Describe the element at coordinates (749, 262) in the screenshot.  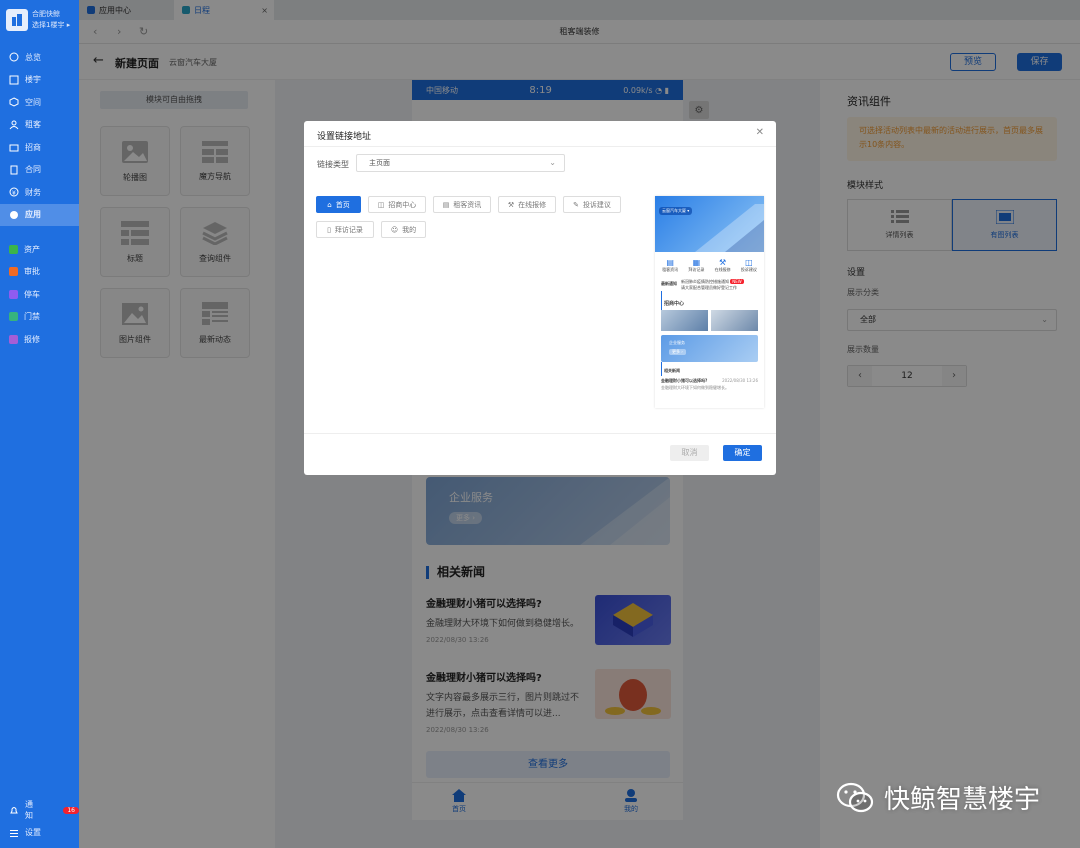
I see `complaint-icon: ◫` at that location.